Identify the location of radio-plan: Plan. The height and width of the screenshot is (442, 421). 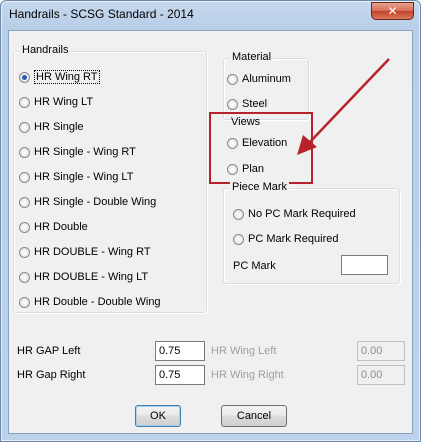
(245, 169).